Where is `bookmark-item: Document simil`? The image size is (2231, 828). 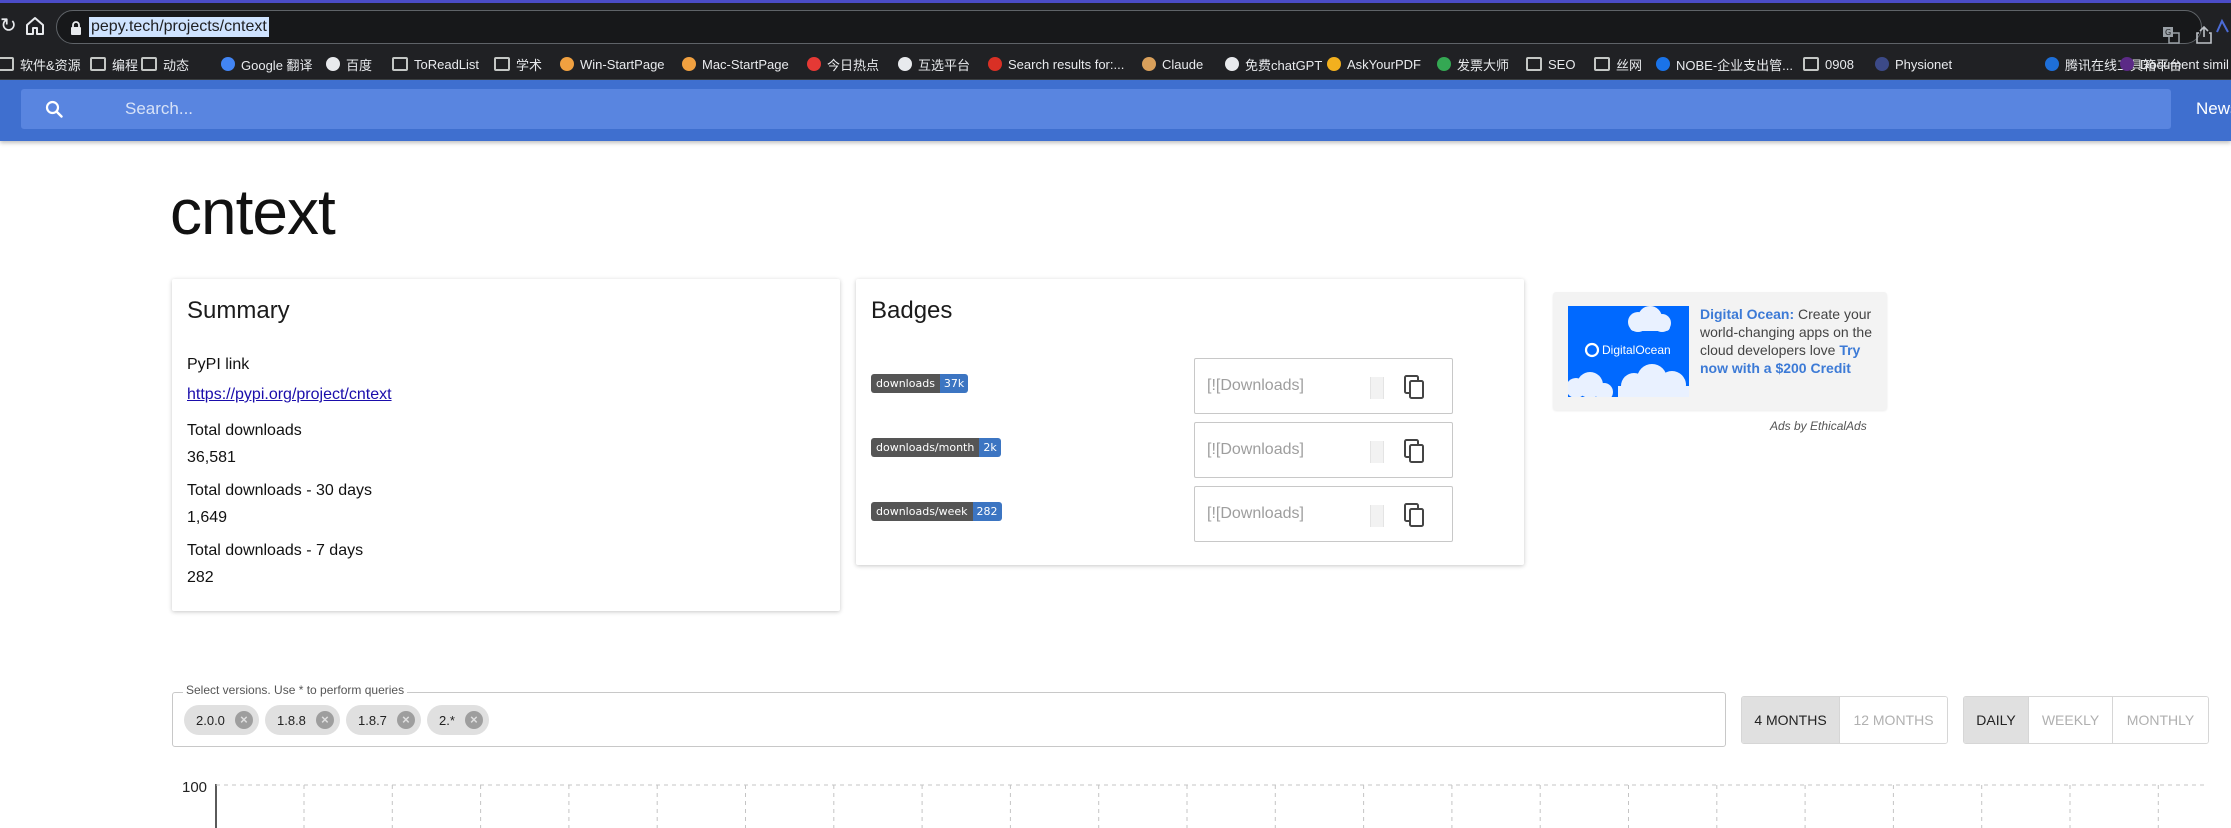 bookmark-item: Document simil is located at coordinates (2174, 63).